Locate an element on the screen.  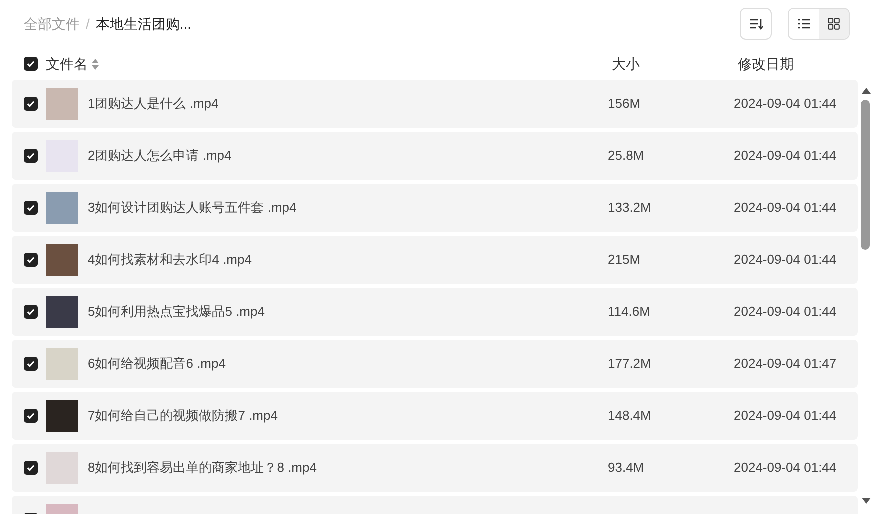
file-row: 6如何给视频配音6 .mp4 177.2M 2024-09-04 01:47 is located at coordinates (435, 364).